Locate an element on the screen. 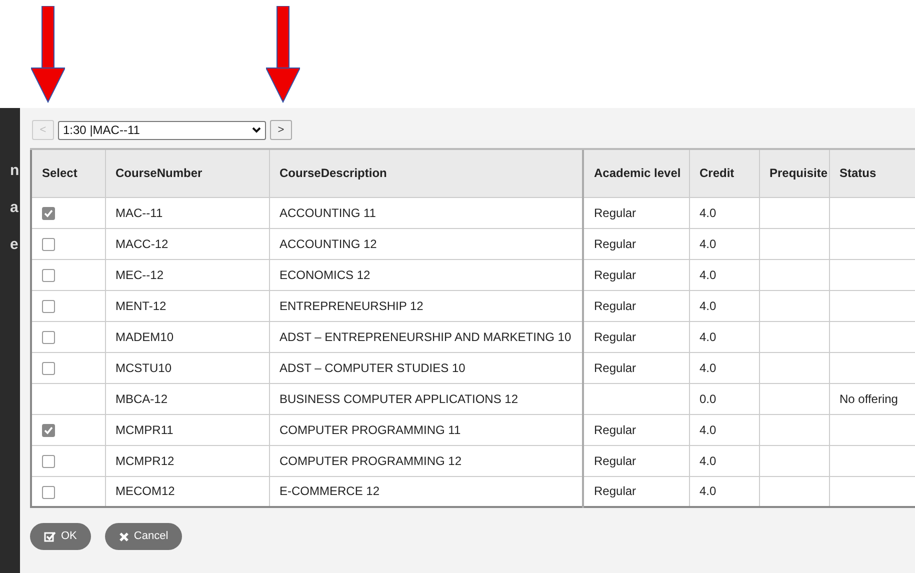  column-header: Academic level is located at coordinates (636, 173).